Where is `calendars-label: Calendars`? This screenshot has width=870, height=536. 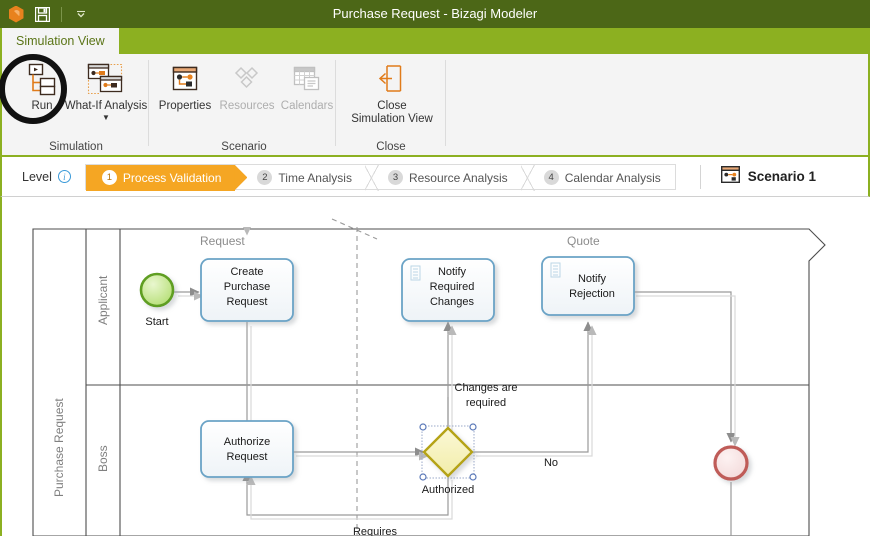 calendars-label: Calendars is located at coordinates (307, 106).